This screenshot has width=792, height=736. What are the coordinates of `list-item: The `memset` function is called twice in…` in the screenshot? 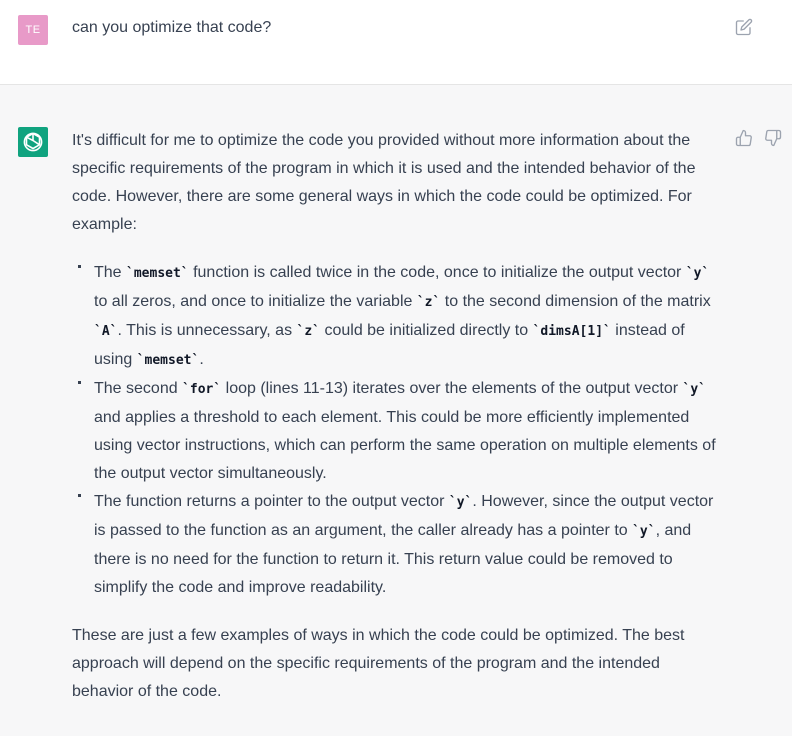 It's located at (401, 317).